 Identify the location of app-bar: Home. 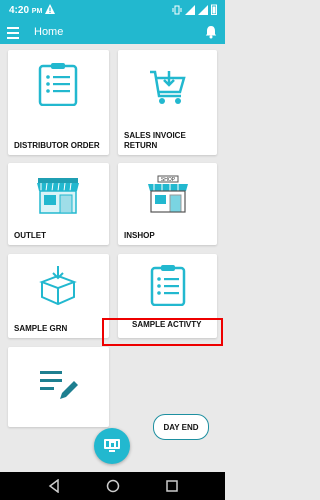
(112, 33).